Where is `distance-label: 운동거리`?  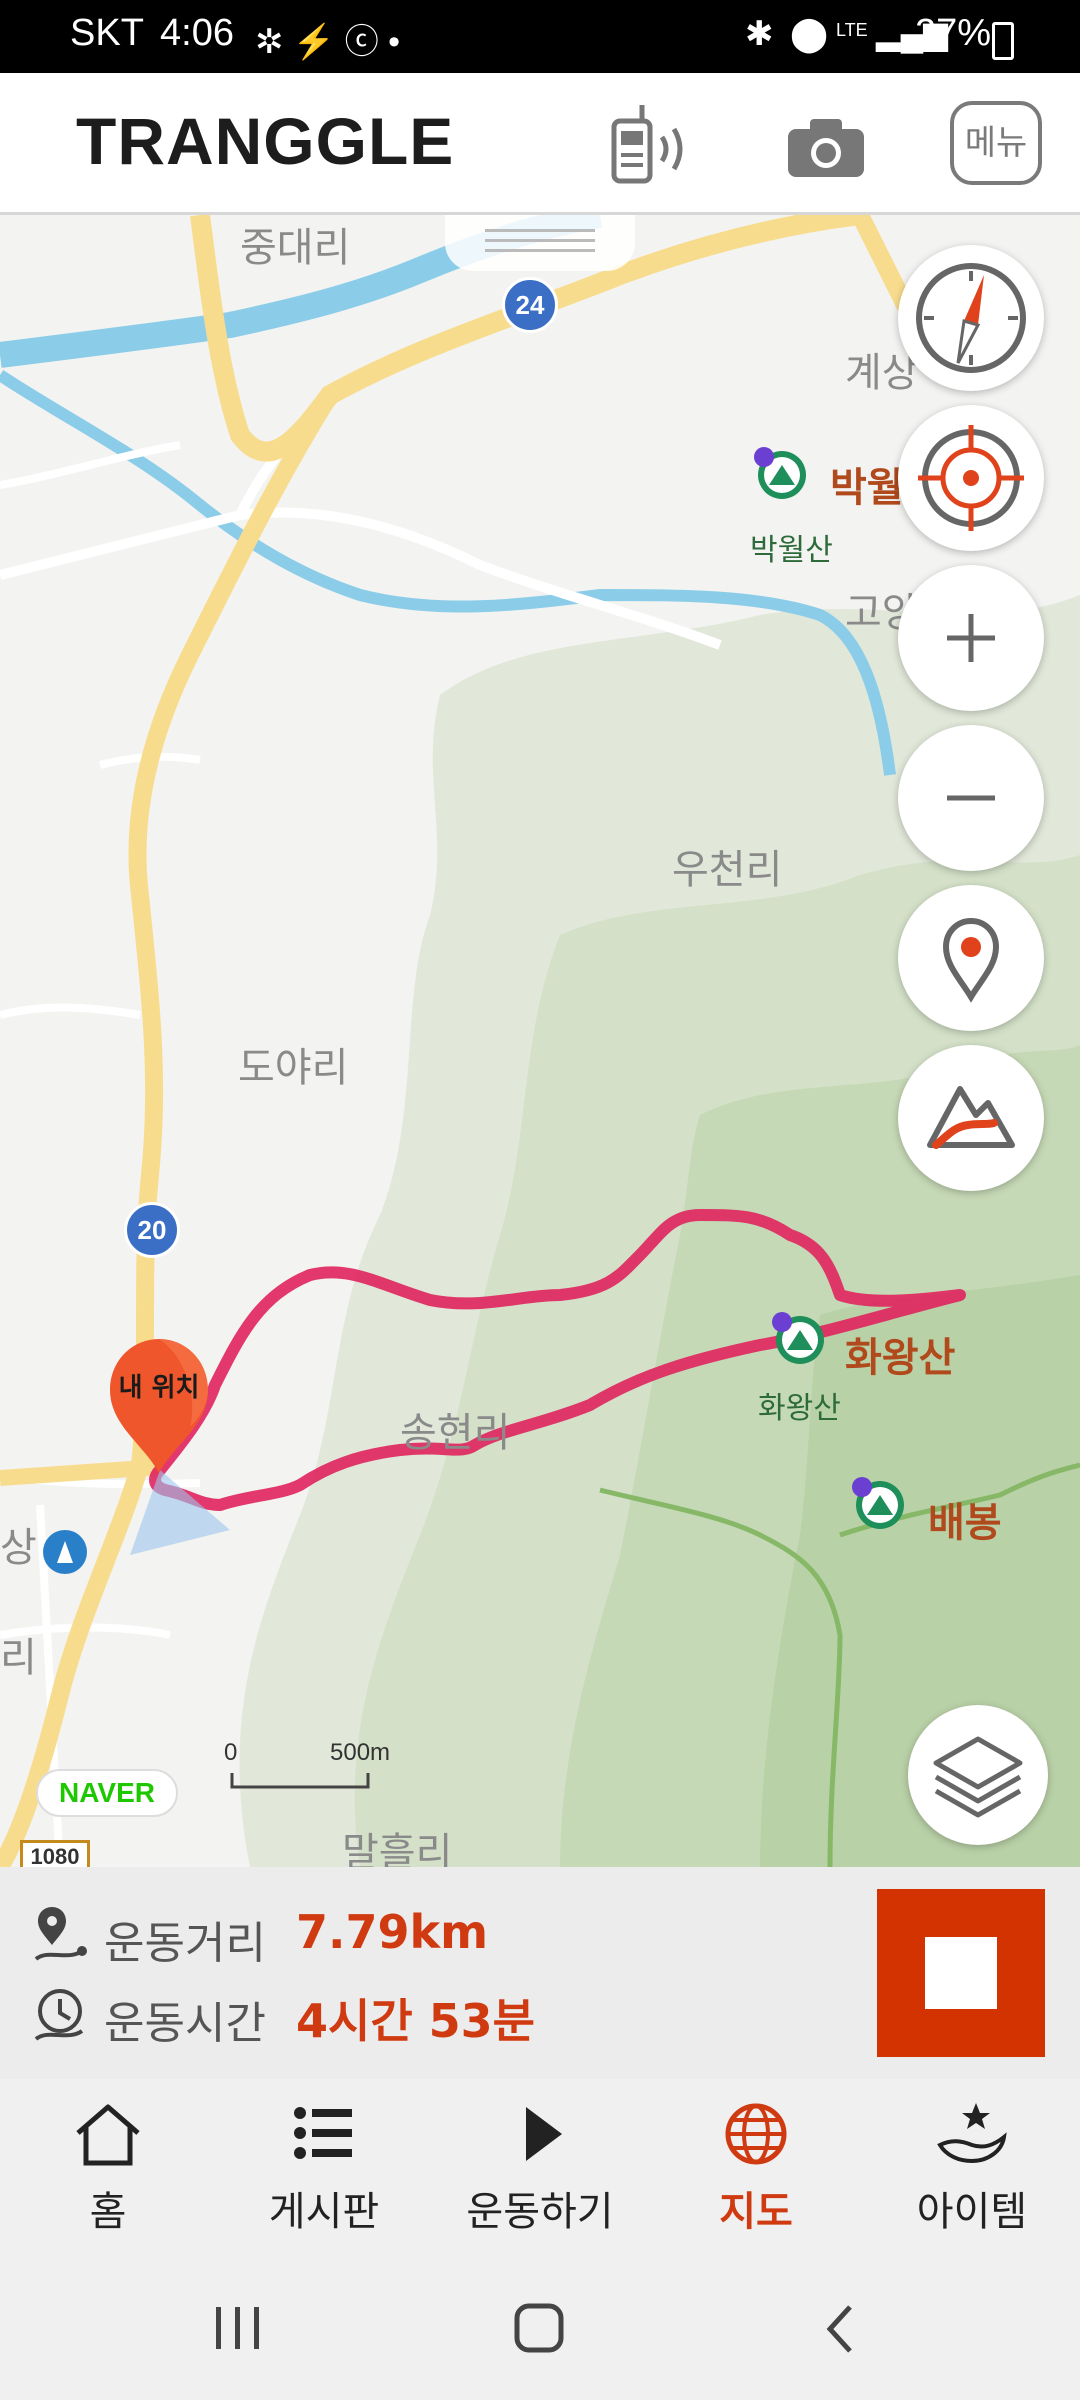 distance-label: 운동거리 is located at coordinates (185, 1943).